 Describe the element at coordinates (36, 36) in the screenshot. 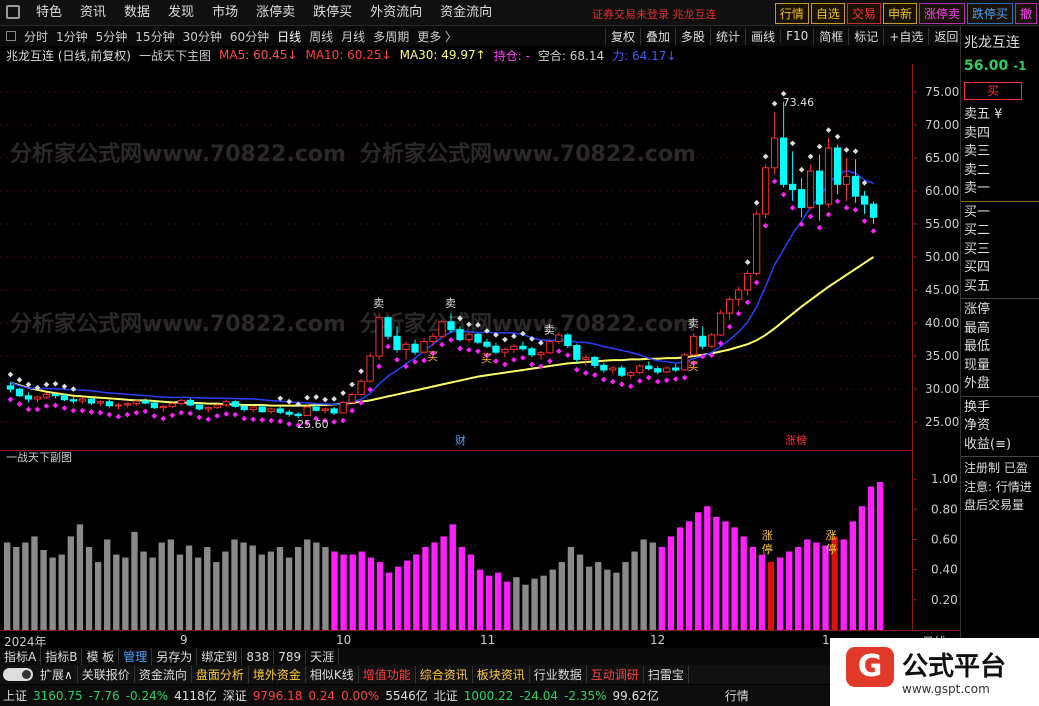

I see `period-intraday: 分时` at that location.